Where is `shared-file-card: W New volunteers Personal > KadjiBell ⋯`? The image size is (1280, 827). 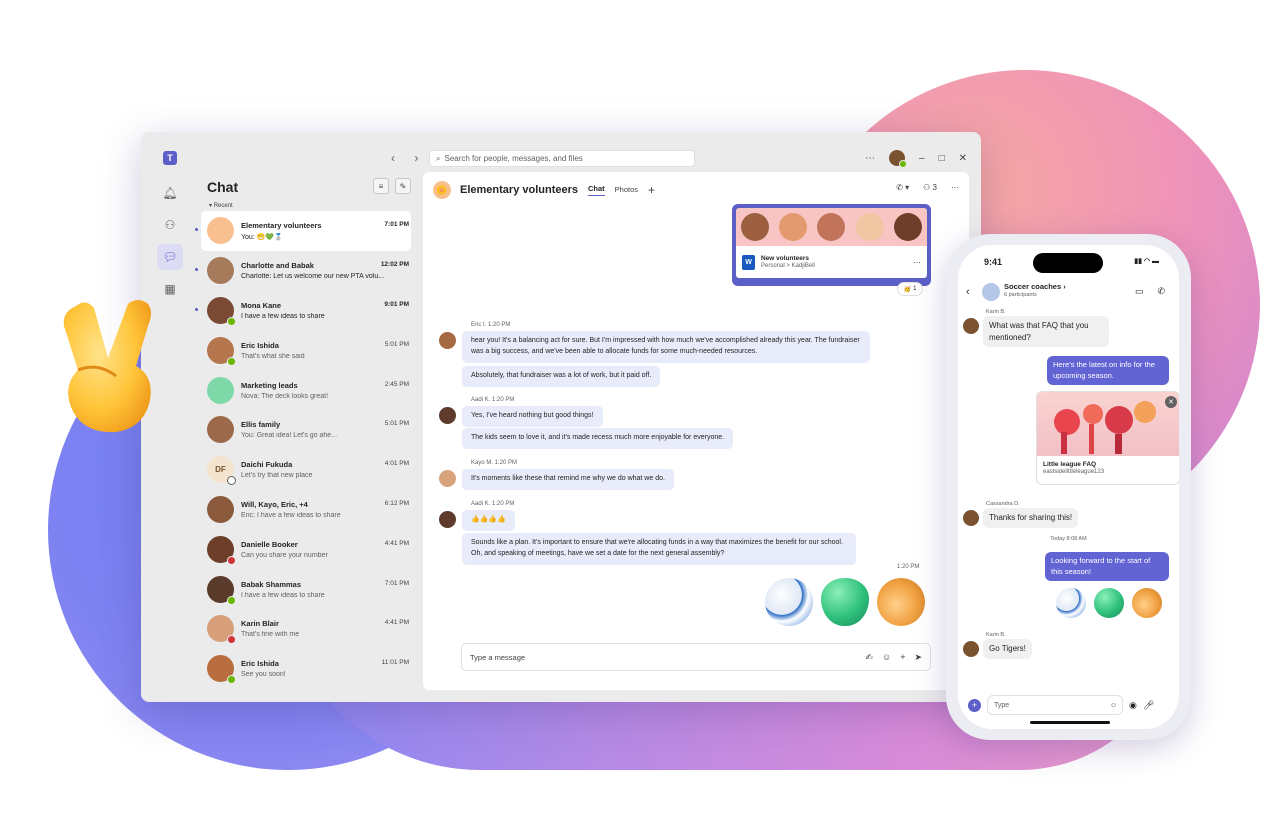
shared-file-card: W New volunteers Personal > KadjiBell ⋯ is located at coordinates (831, 245).